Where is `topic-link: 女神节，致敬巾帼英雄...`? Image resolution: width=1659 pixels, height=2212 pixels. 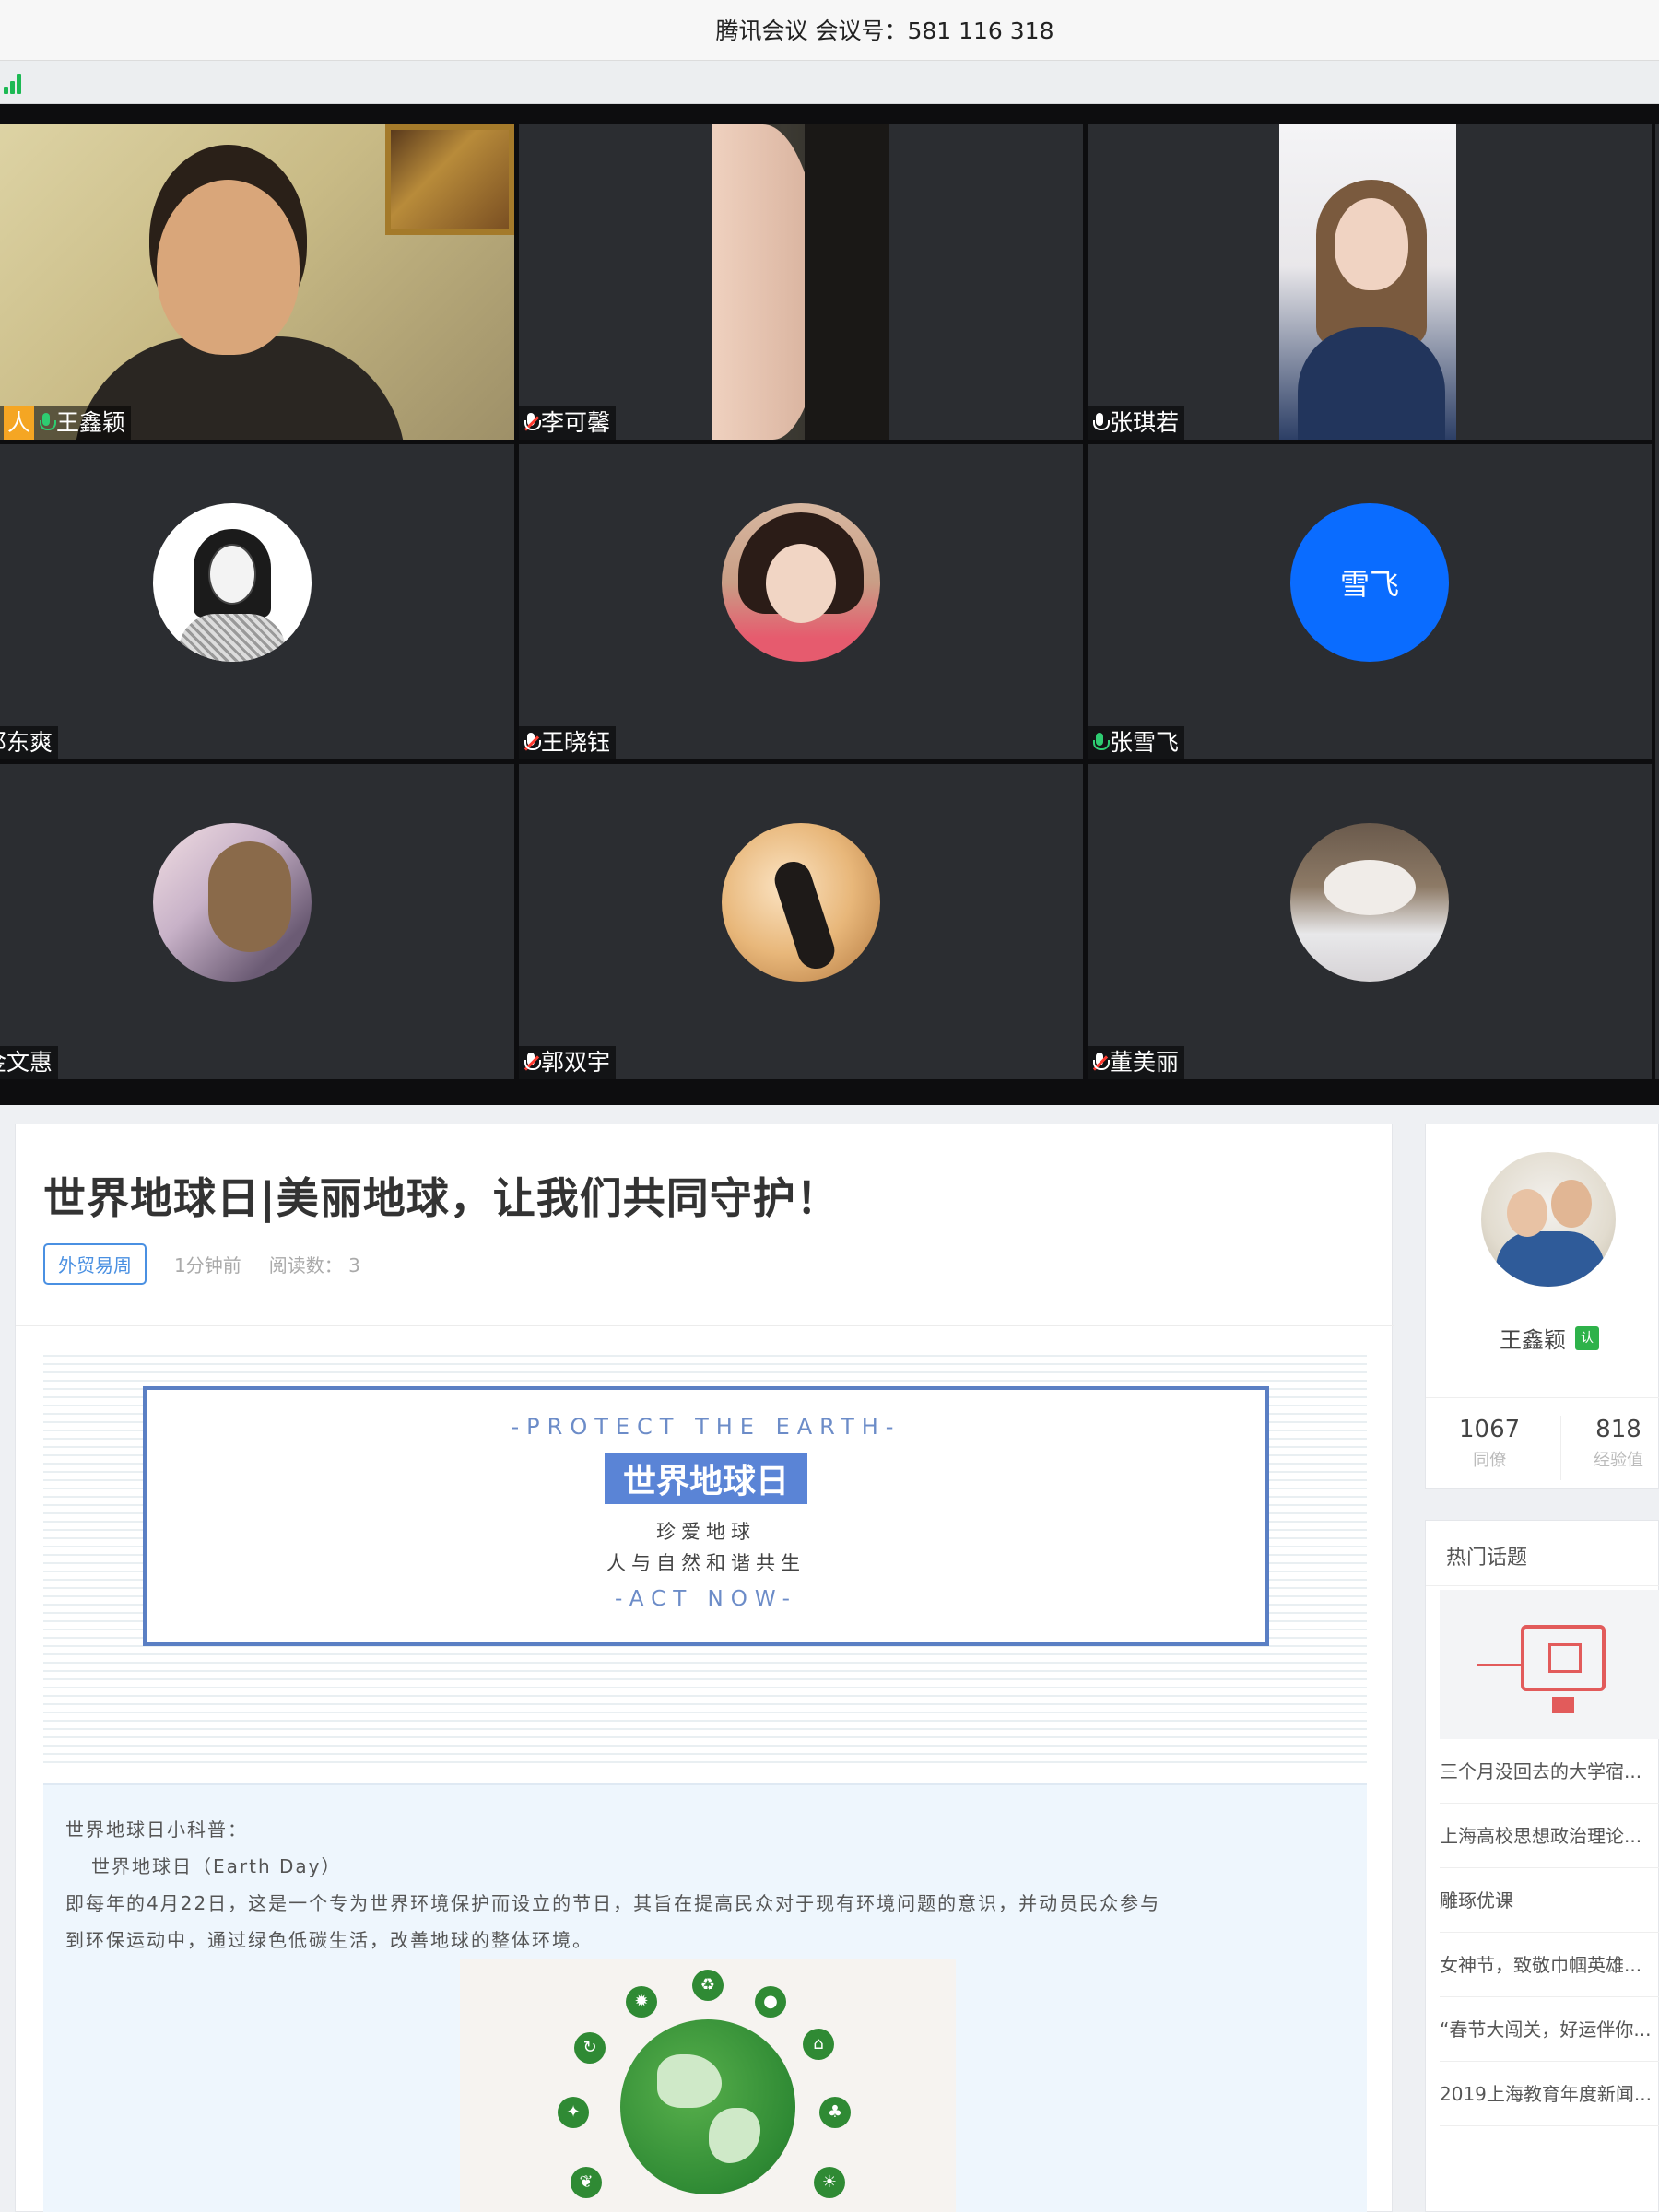 topic-link: 女神节，致敬巾帼英雄... is located at coordinates (1549, 1965).